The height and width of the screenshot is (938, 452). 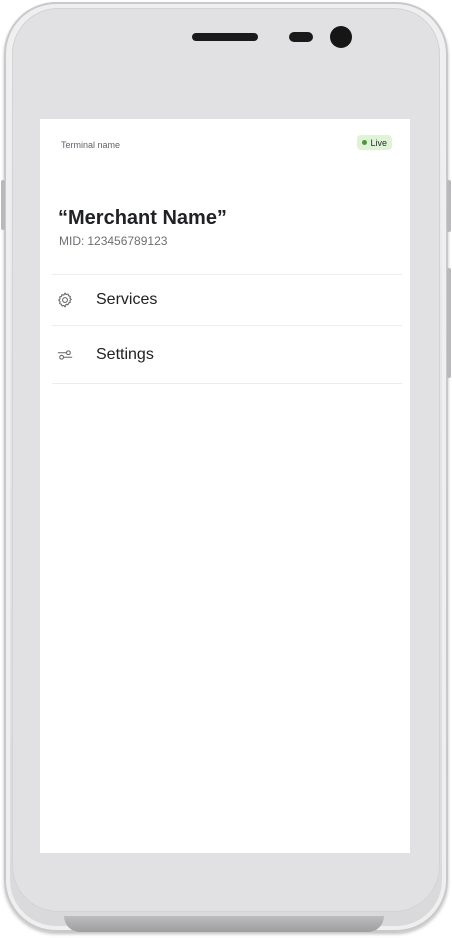 I want to click on earpiece-speaker, so click(x=225, y=37).